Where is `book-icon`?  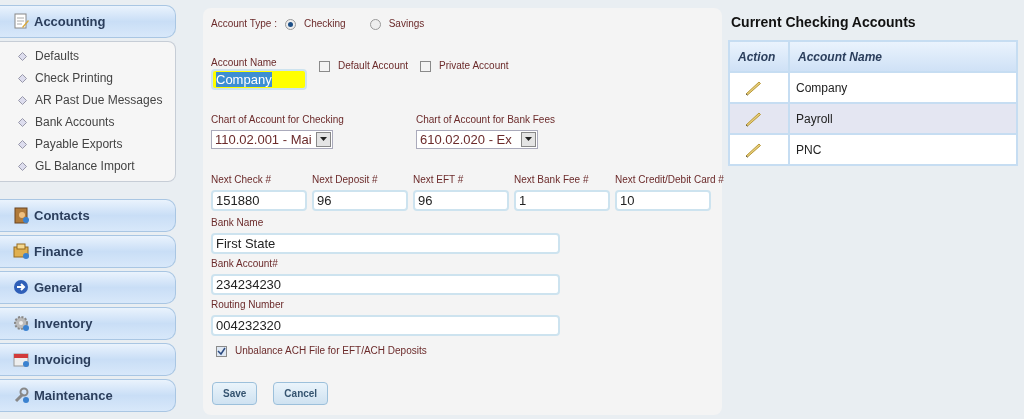 book-icon is located at coordinates (21, 215).